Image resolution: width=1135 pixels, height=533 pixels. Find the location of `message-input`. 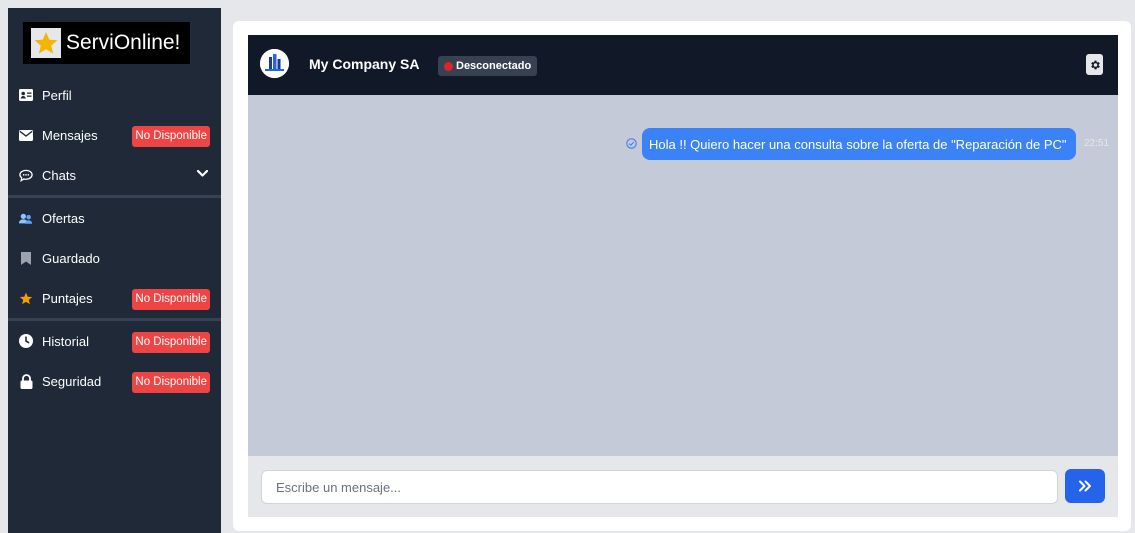

message-input is located at coordinates (659, 487).